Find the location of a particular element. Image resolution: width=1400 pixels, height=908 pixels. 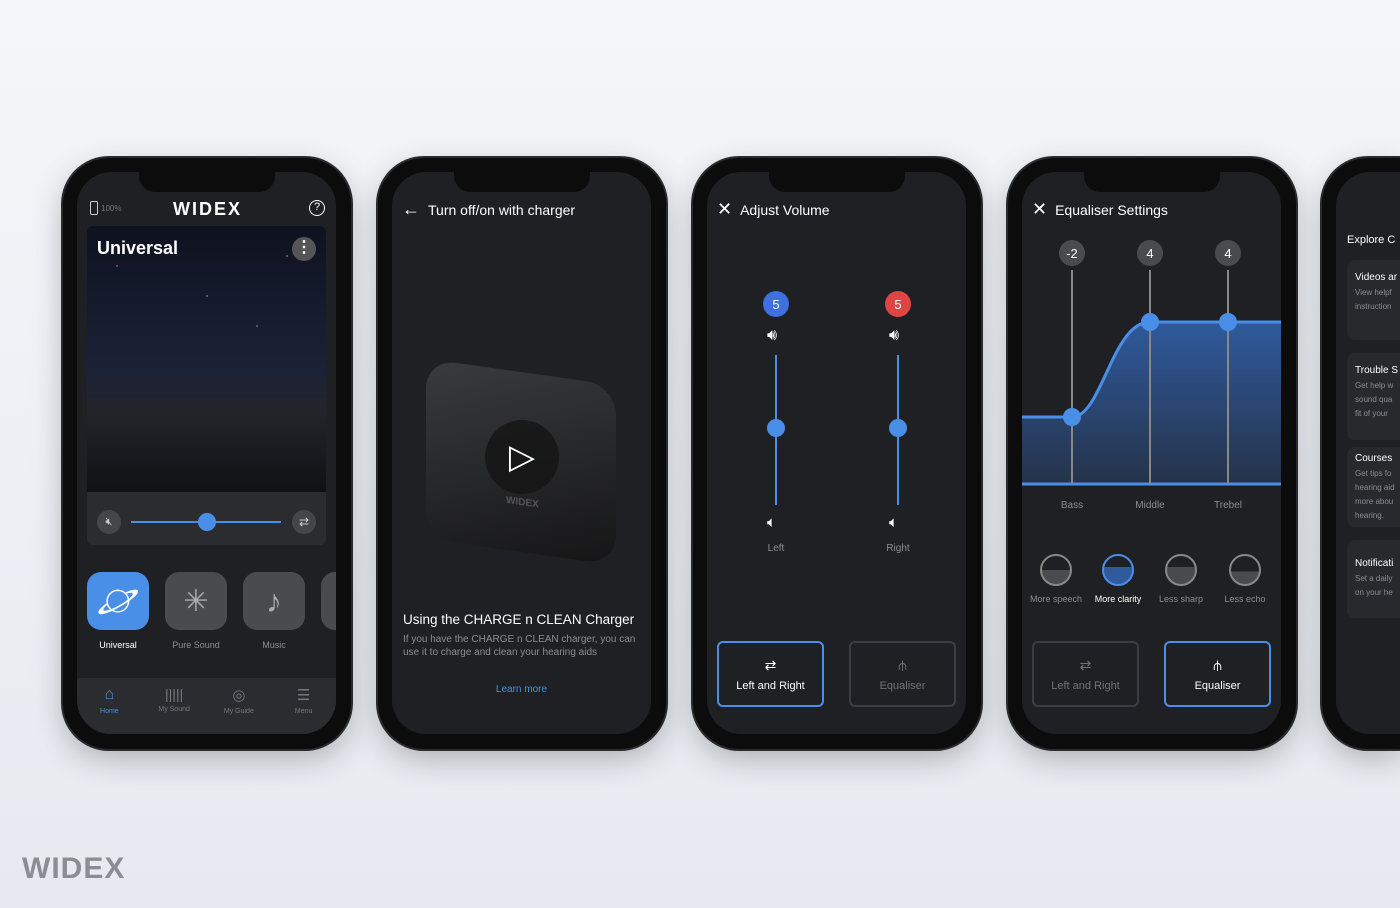

middle-value-badge: 4 is located at coordinates (1150, 253).